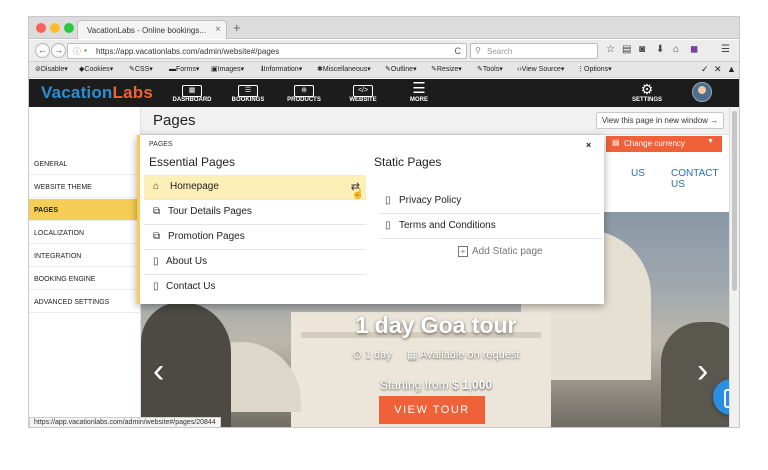 The height and width of the screenshot is (470, 768). I want to click on dev-resize: ✎Resize▾, so click(446, 69).